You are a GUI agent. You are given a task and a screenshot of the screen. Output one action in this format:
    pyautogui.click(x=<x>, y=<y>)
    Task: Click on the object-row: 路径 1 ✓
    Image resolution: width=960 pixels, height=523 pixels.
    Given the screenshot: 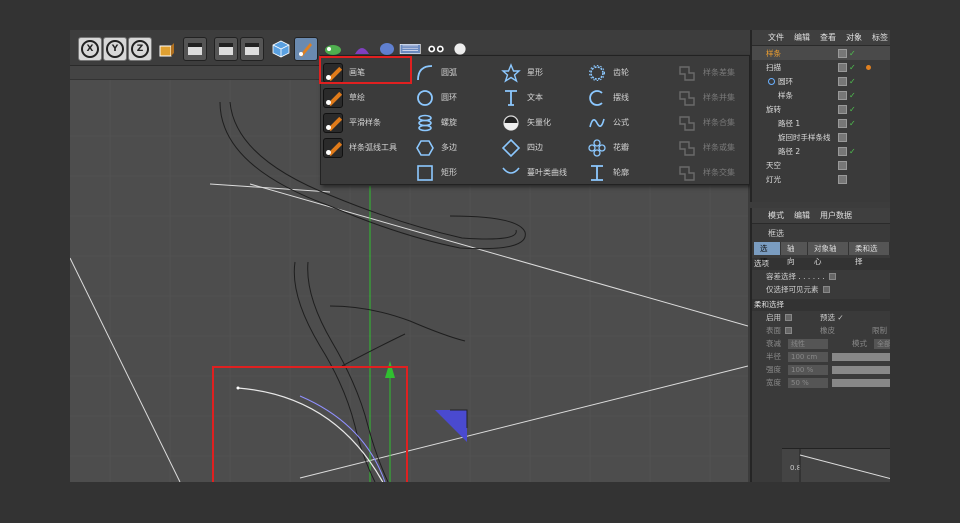 What is the action you would take?
    pyautogui.click(x=821, y=123)
    